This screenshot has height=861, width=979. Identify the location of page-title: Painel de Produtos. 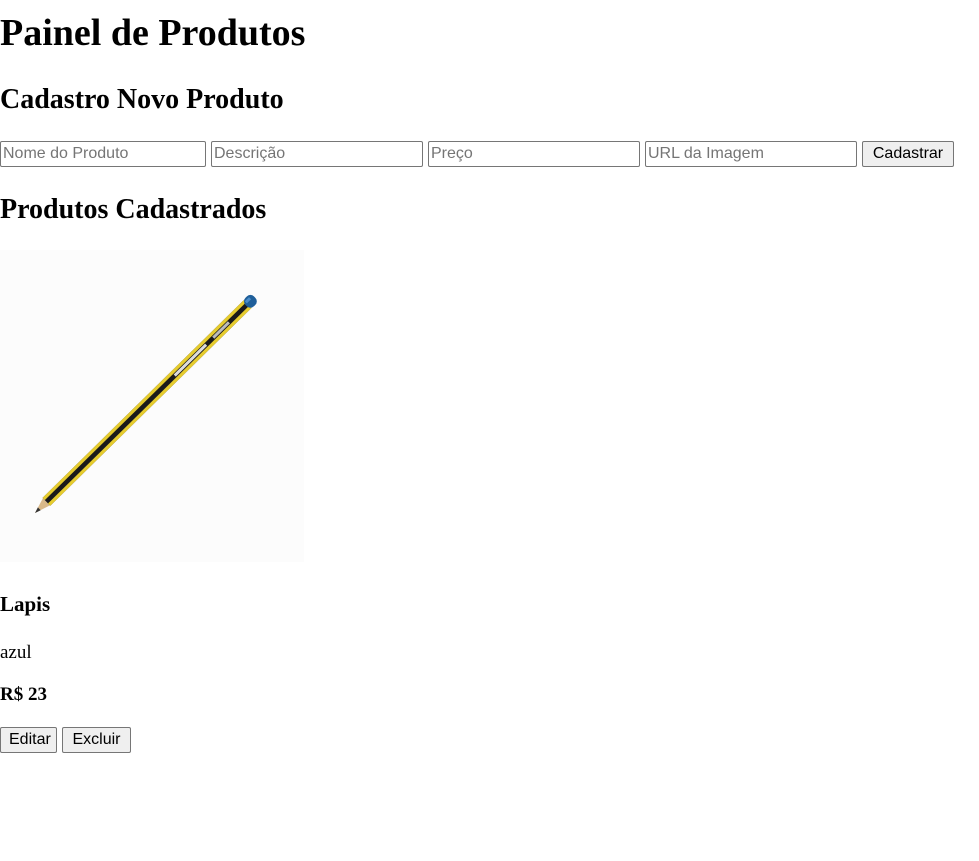
(153, 33).